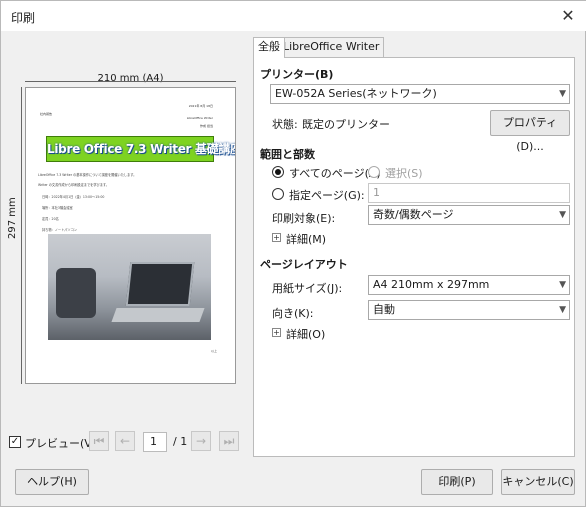 Image resolution: width=586 pixels, height=507 pixels. I want to click on printer-status-value: 既定のプリンター, so click(346, 124).